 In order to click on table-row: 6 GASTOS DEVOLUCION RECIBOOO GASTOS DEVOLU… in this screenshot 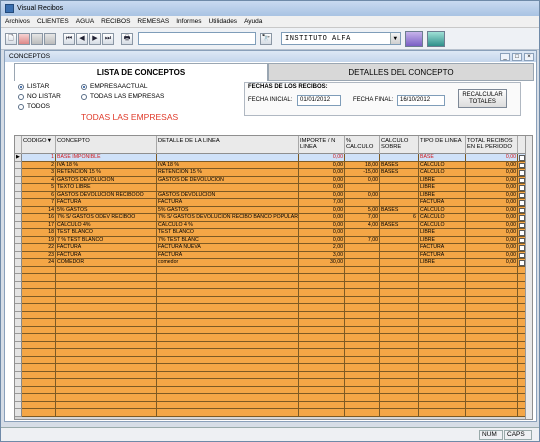, I will do `click(273, 195)`.